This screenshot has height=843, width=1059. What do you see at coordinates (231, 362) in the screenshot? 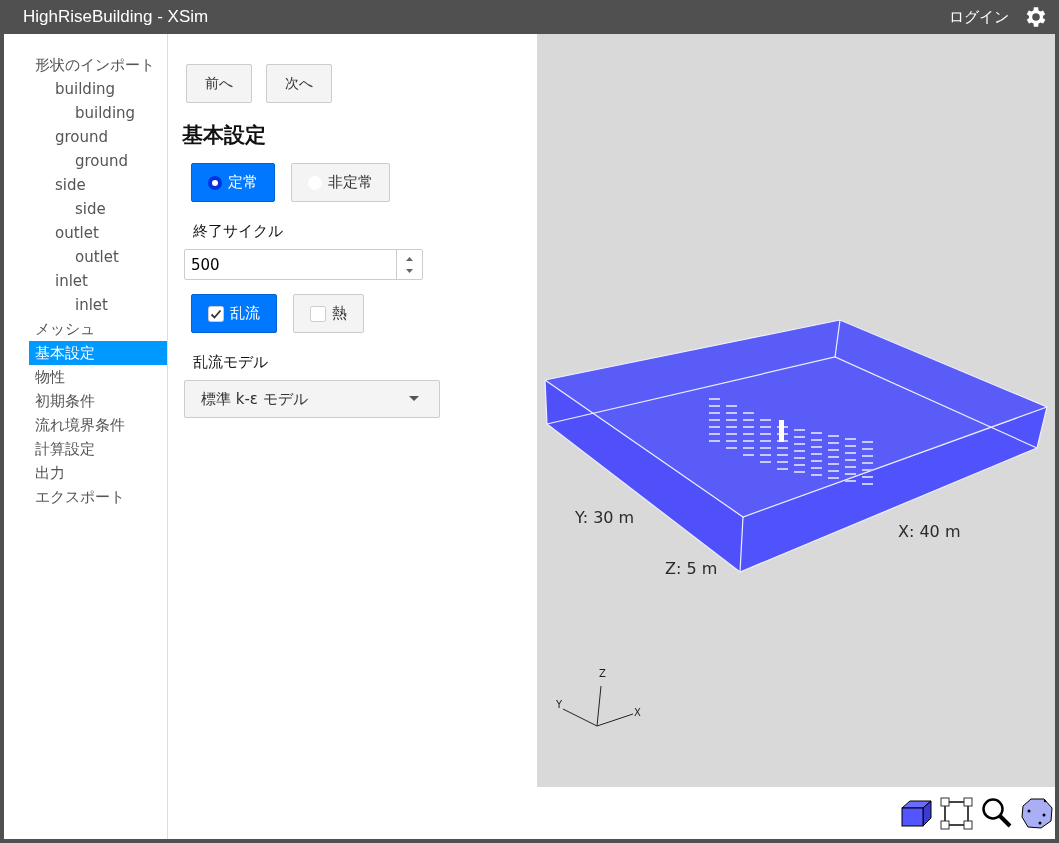
I see `field-label: 乱流モデル` at bounding box center [231, 362].